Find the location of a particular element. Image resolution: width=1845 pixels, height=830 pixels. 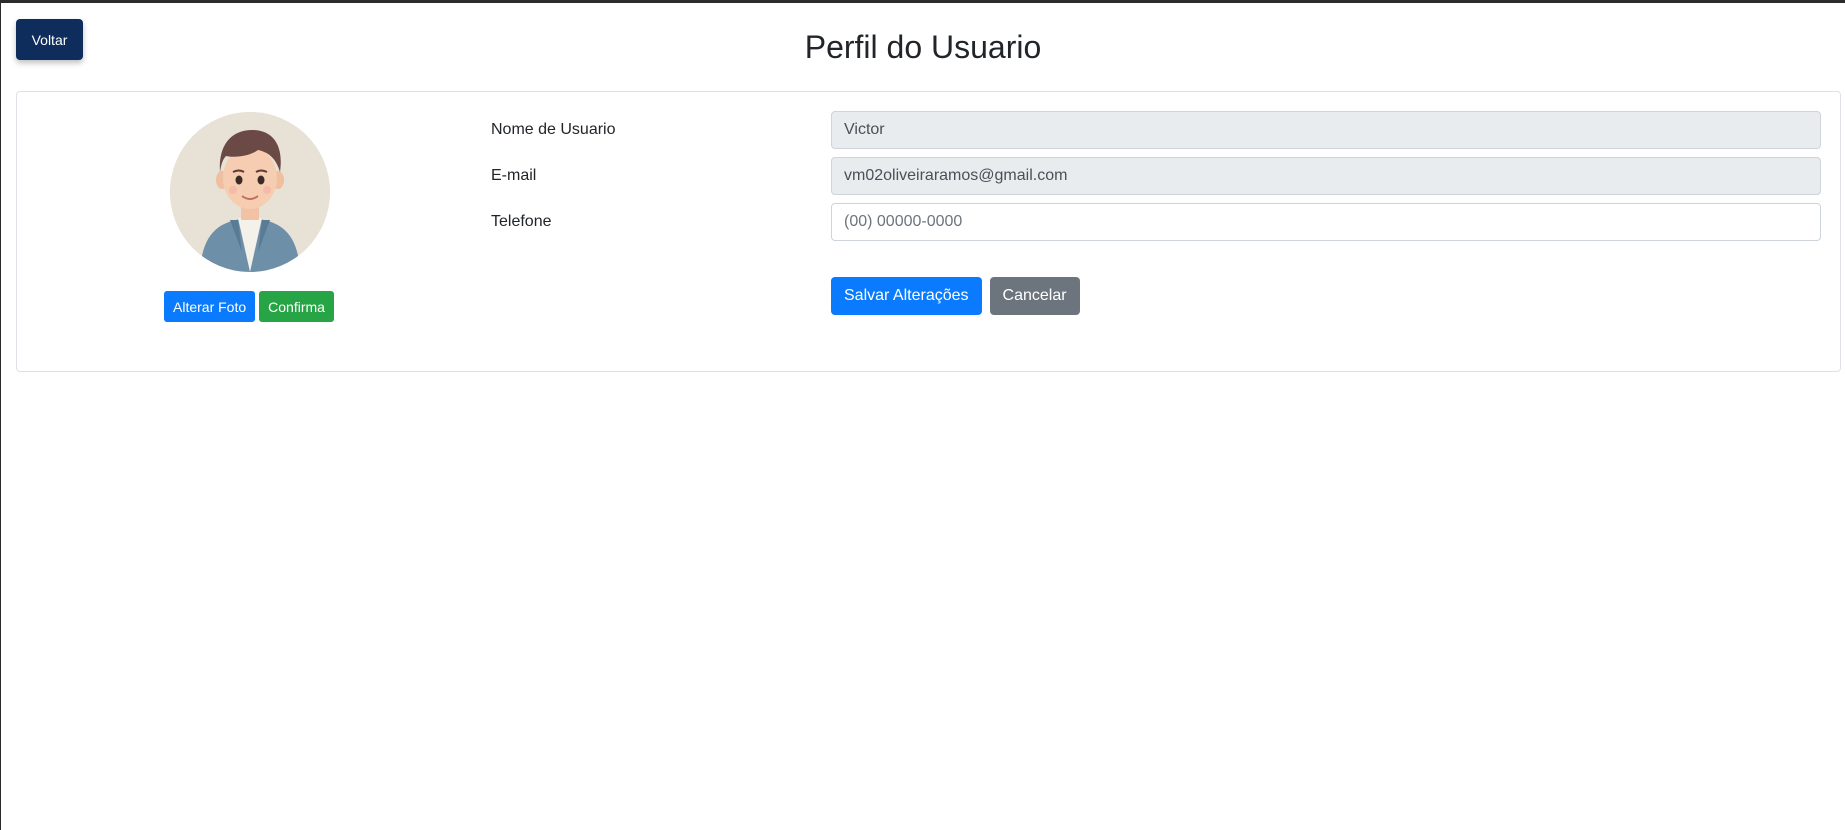

page-title: Perfil do Usuario is located at coordinates (923, 47).